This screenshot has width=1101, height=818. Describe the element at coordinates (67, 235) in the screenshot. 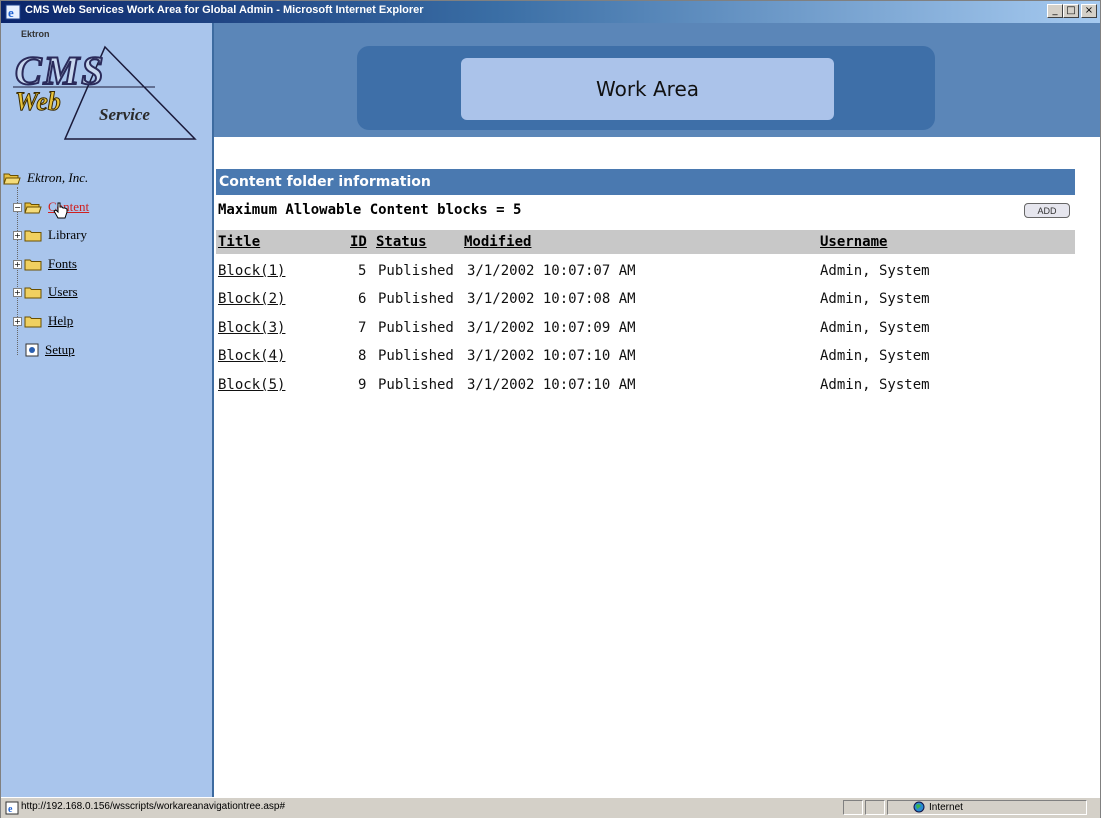

I see `tree-item-label: Library` at that location.